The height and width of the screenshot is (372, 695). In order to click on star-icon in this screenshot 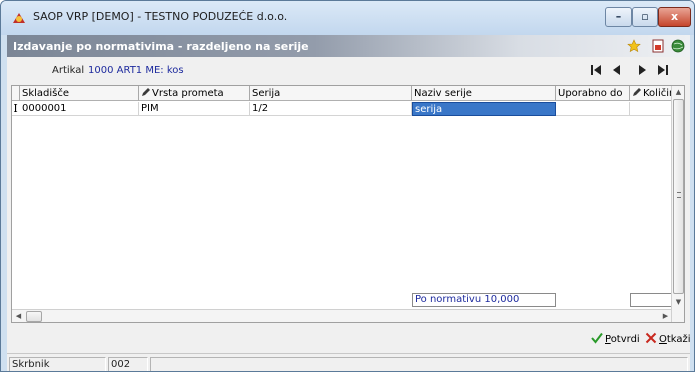, I will do `click(634, 46)`.